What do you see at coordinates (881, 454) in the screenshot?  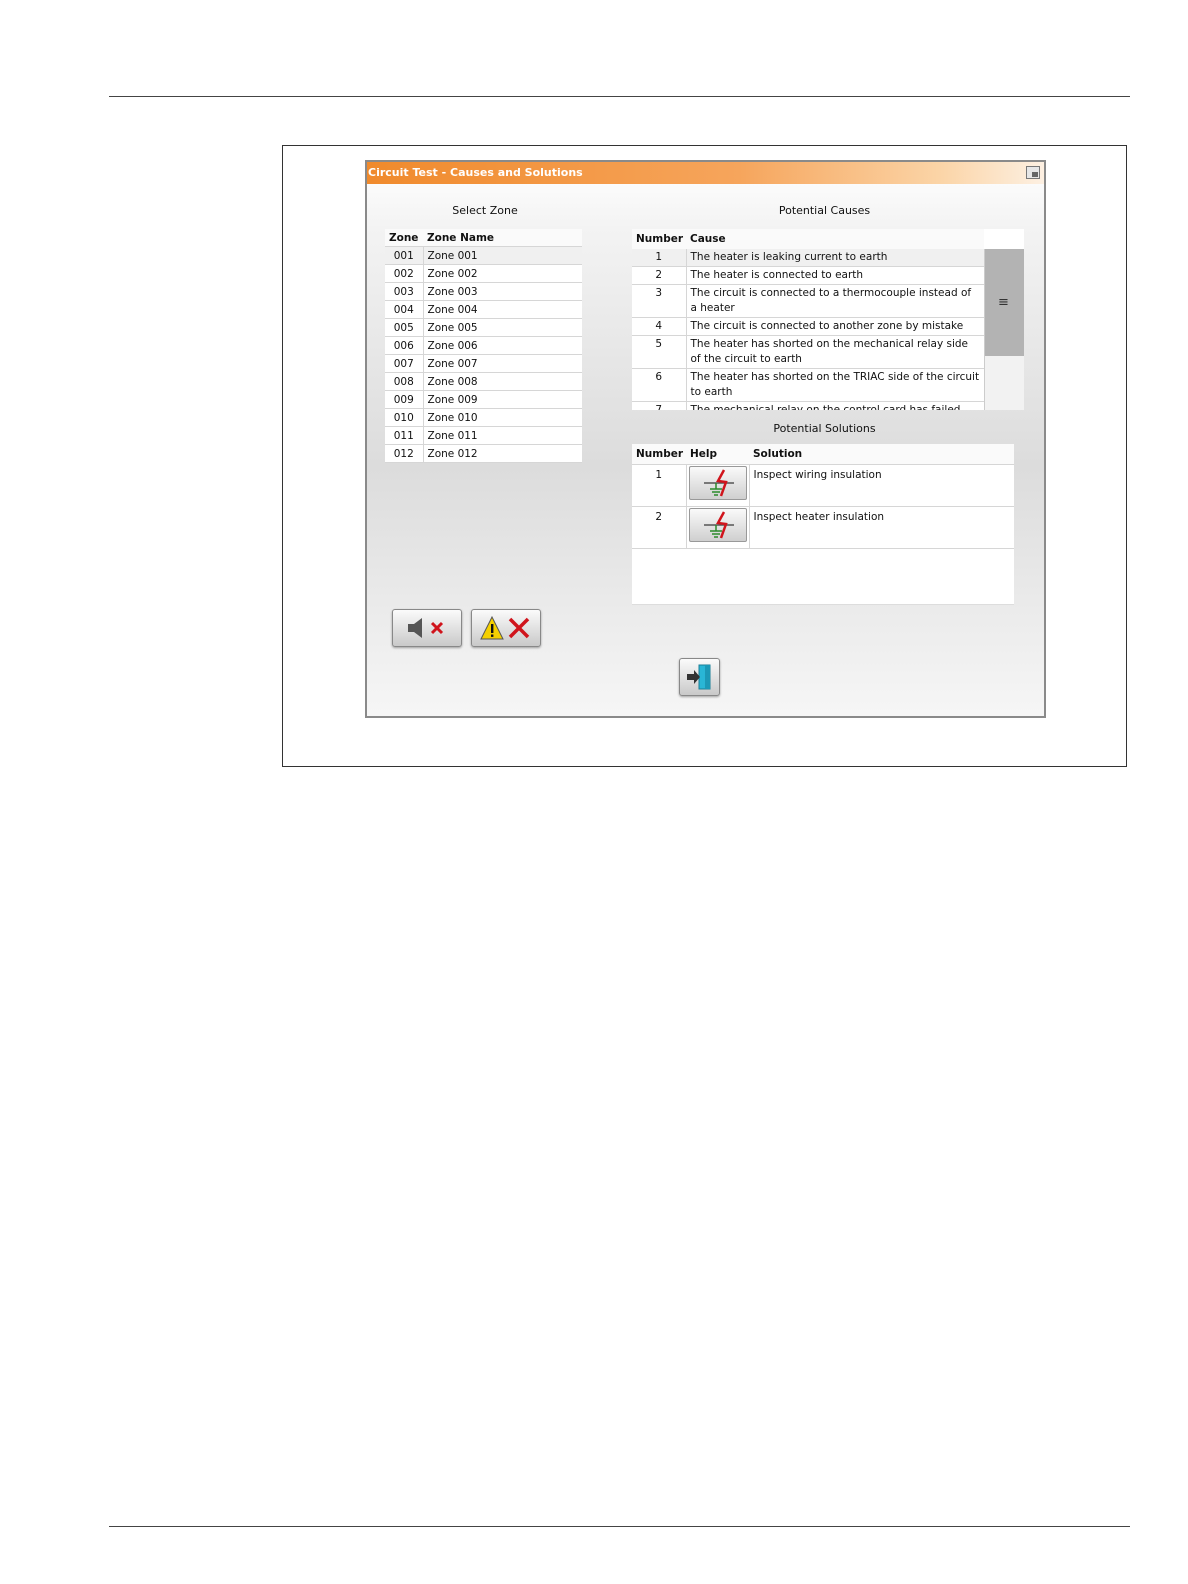 I see `column-header-solution: Solution` at bounding box center [881, 454].